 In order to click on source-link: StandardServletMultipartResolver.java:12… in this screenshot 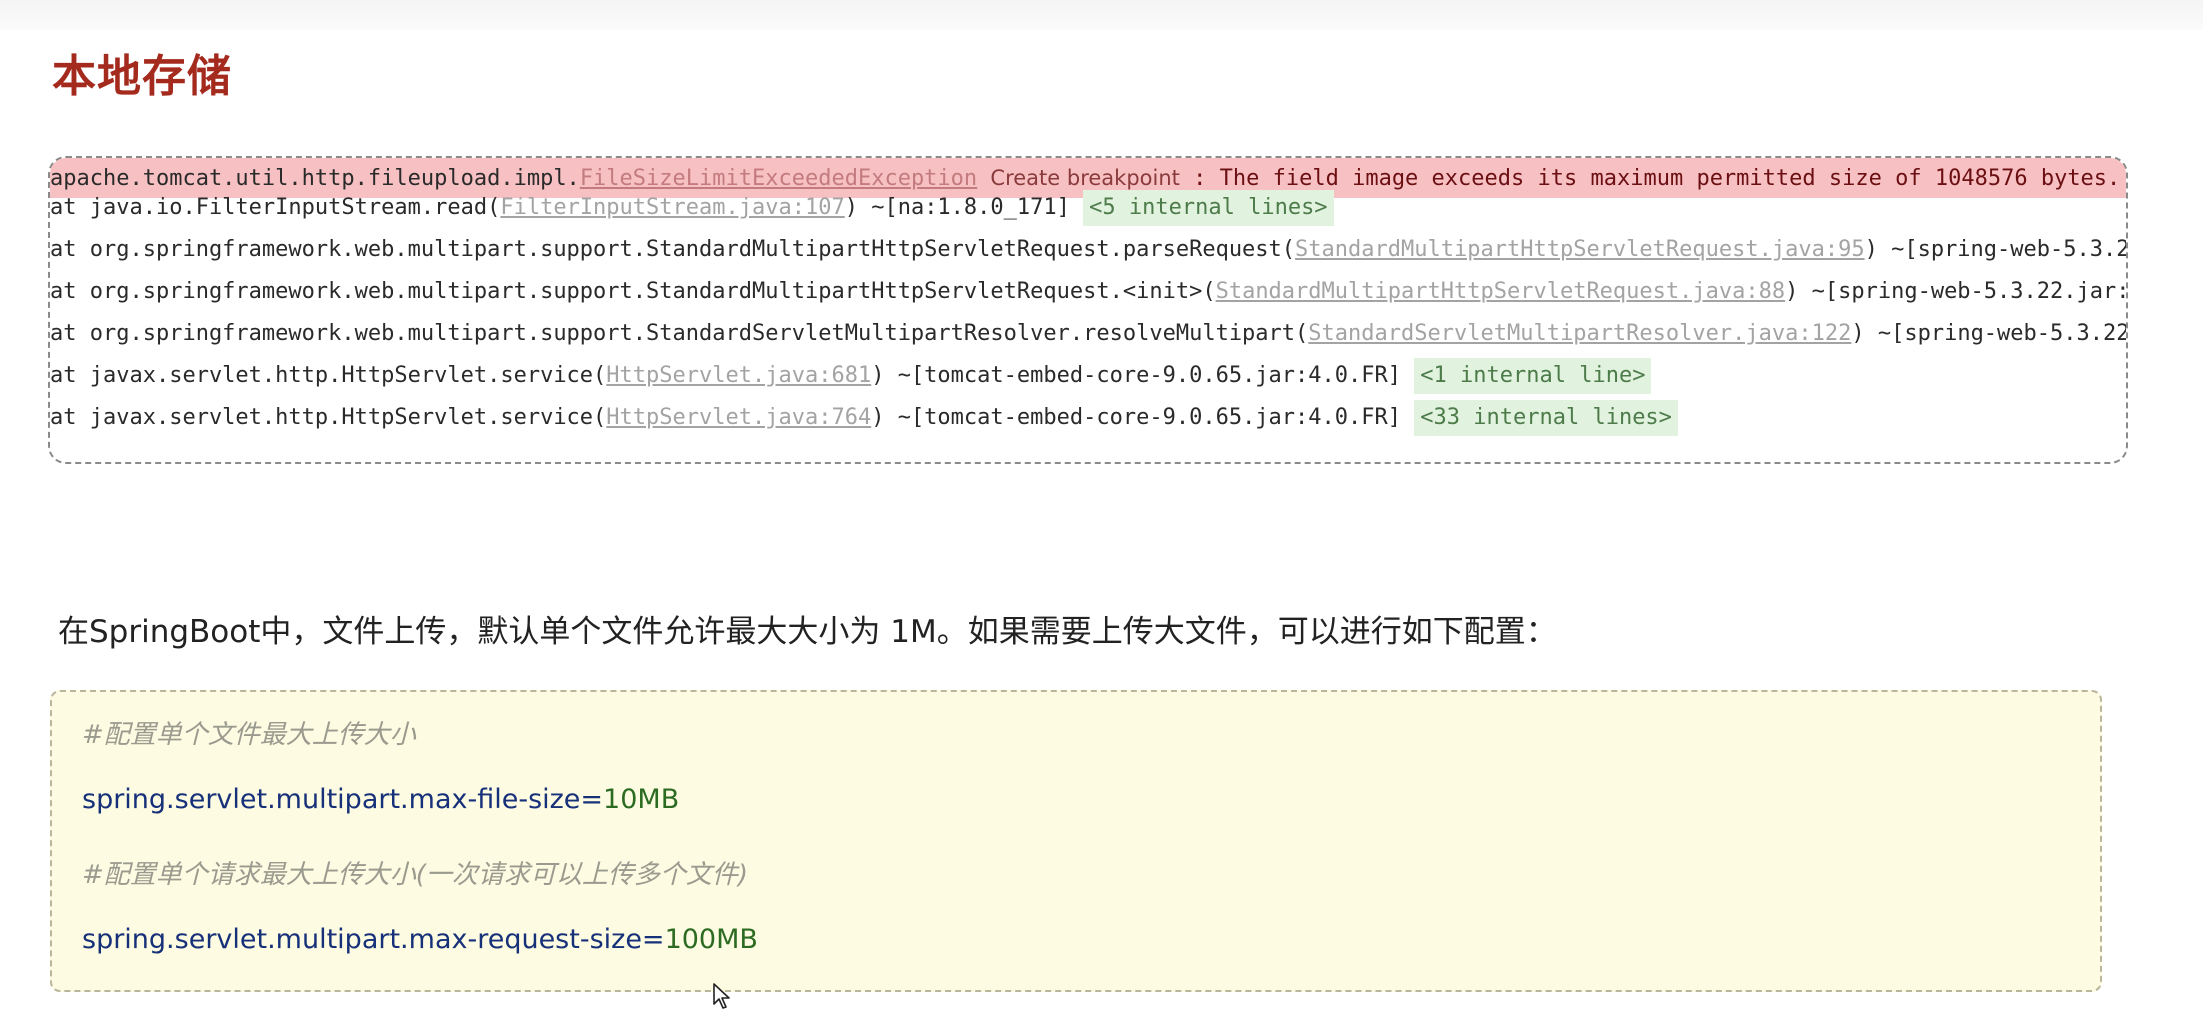, I will do `click(1579, 333)`.